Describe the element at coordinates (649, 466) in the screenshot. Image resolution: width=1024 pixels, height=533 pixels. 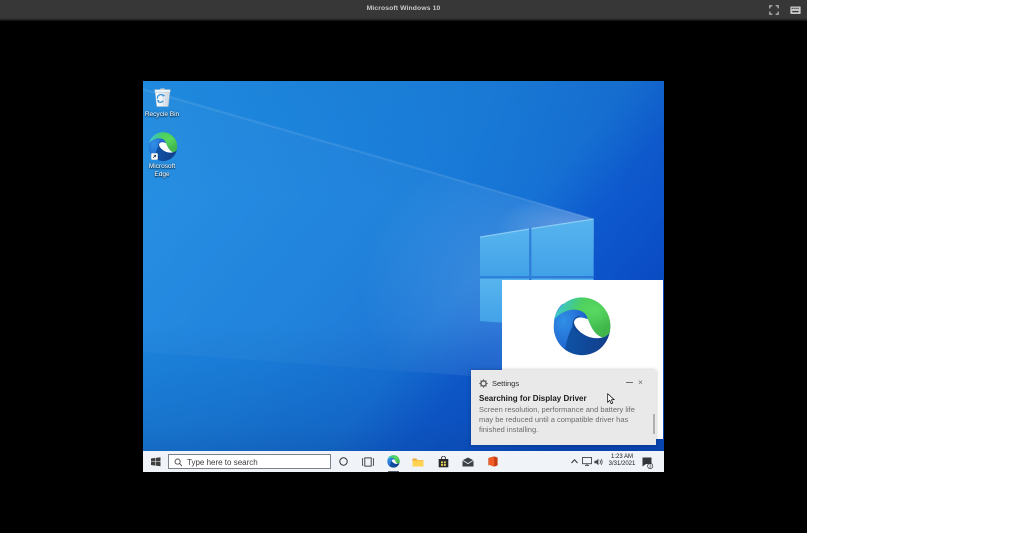
I see `svg-text: 3` at that location.